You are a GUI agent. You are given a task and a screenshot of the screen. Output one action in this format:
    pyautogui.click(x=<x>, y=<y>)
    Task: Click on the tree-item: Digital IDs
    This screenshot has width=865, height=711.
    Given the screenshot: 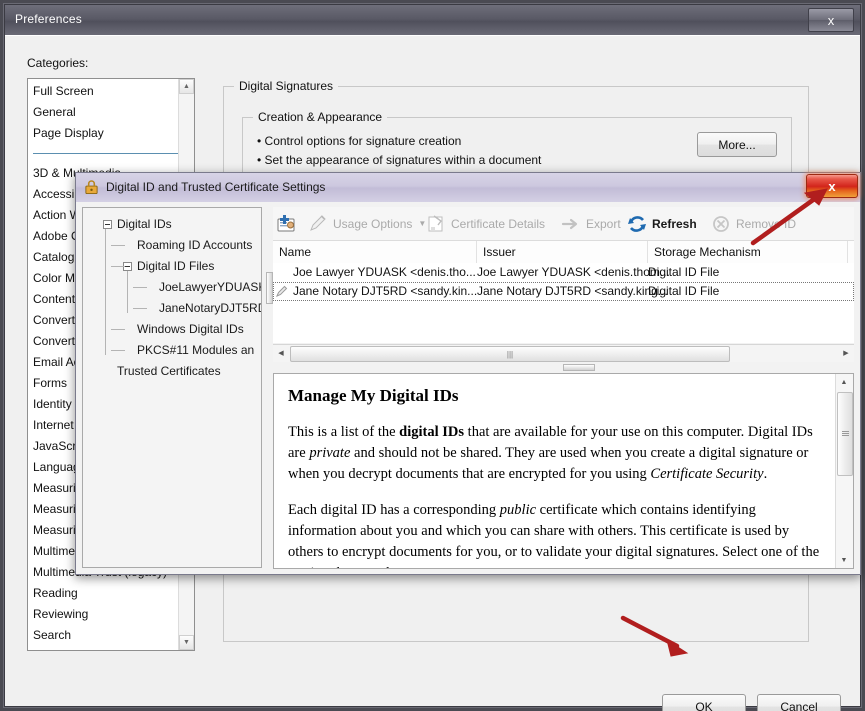 What is the action you would take?
    pyautogui.click(x=172, y=224)
    